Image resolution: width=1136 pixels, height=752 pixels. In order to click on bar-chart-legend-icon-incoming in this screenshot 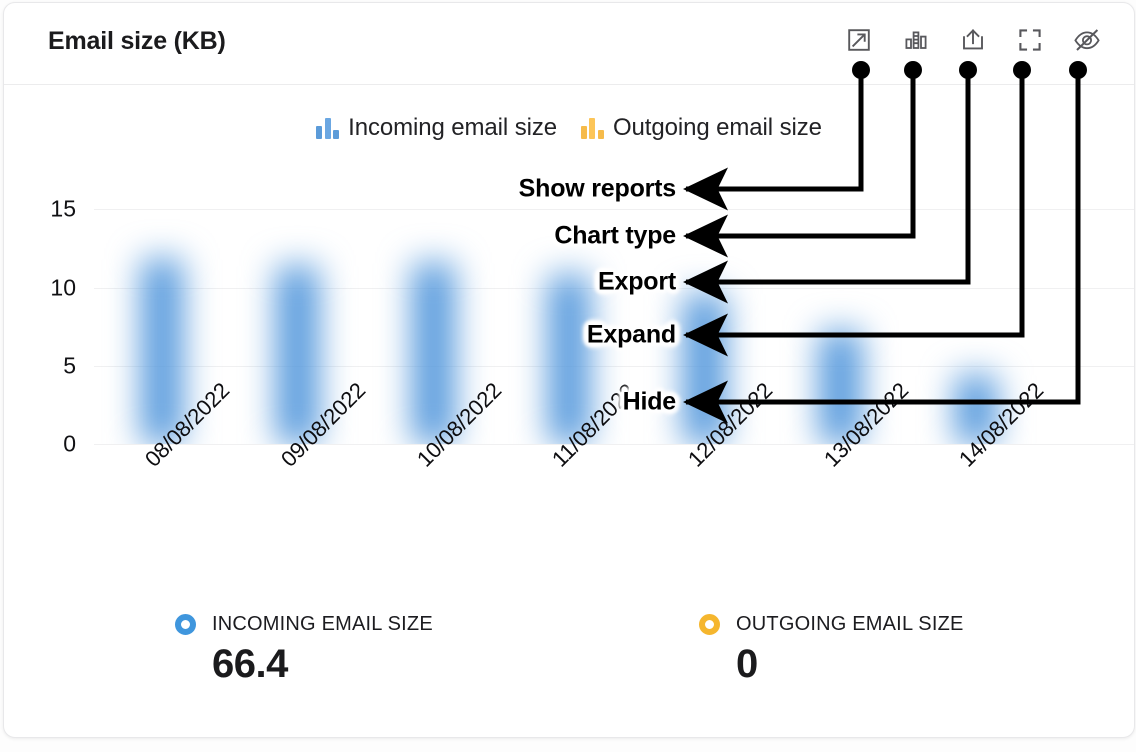, I will do `click(328, 128)`.